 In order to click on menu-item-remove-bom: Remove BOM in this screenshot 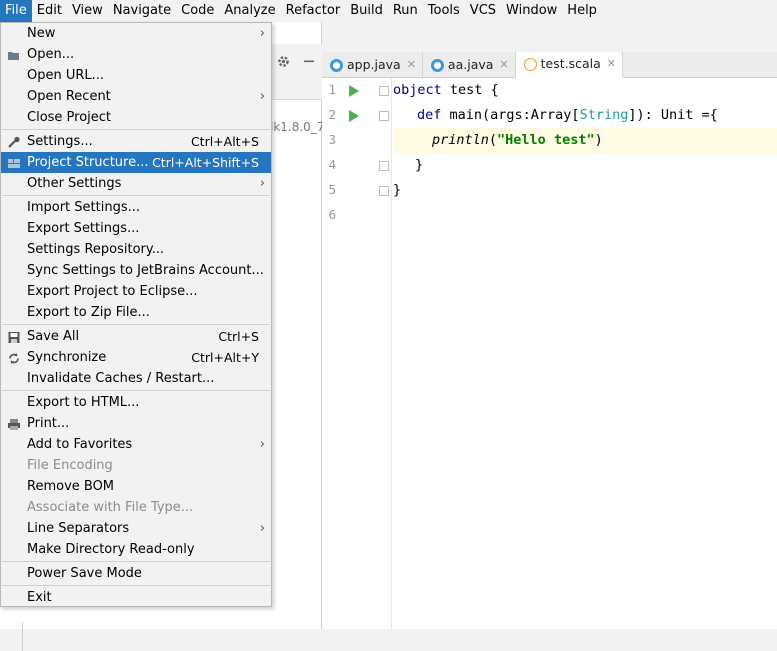, I will do `click(136, 486)`.